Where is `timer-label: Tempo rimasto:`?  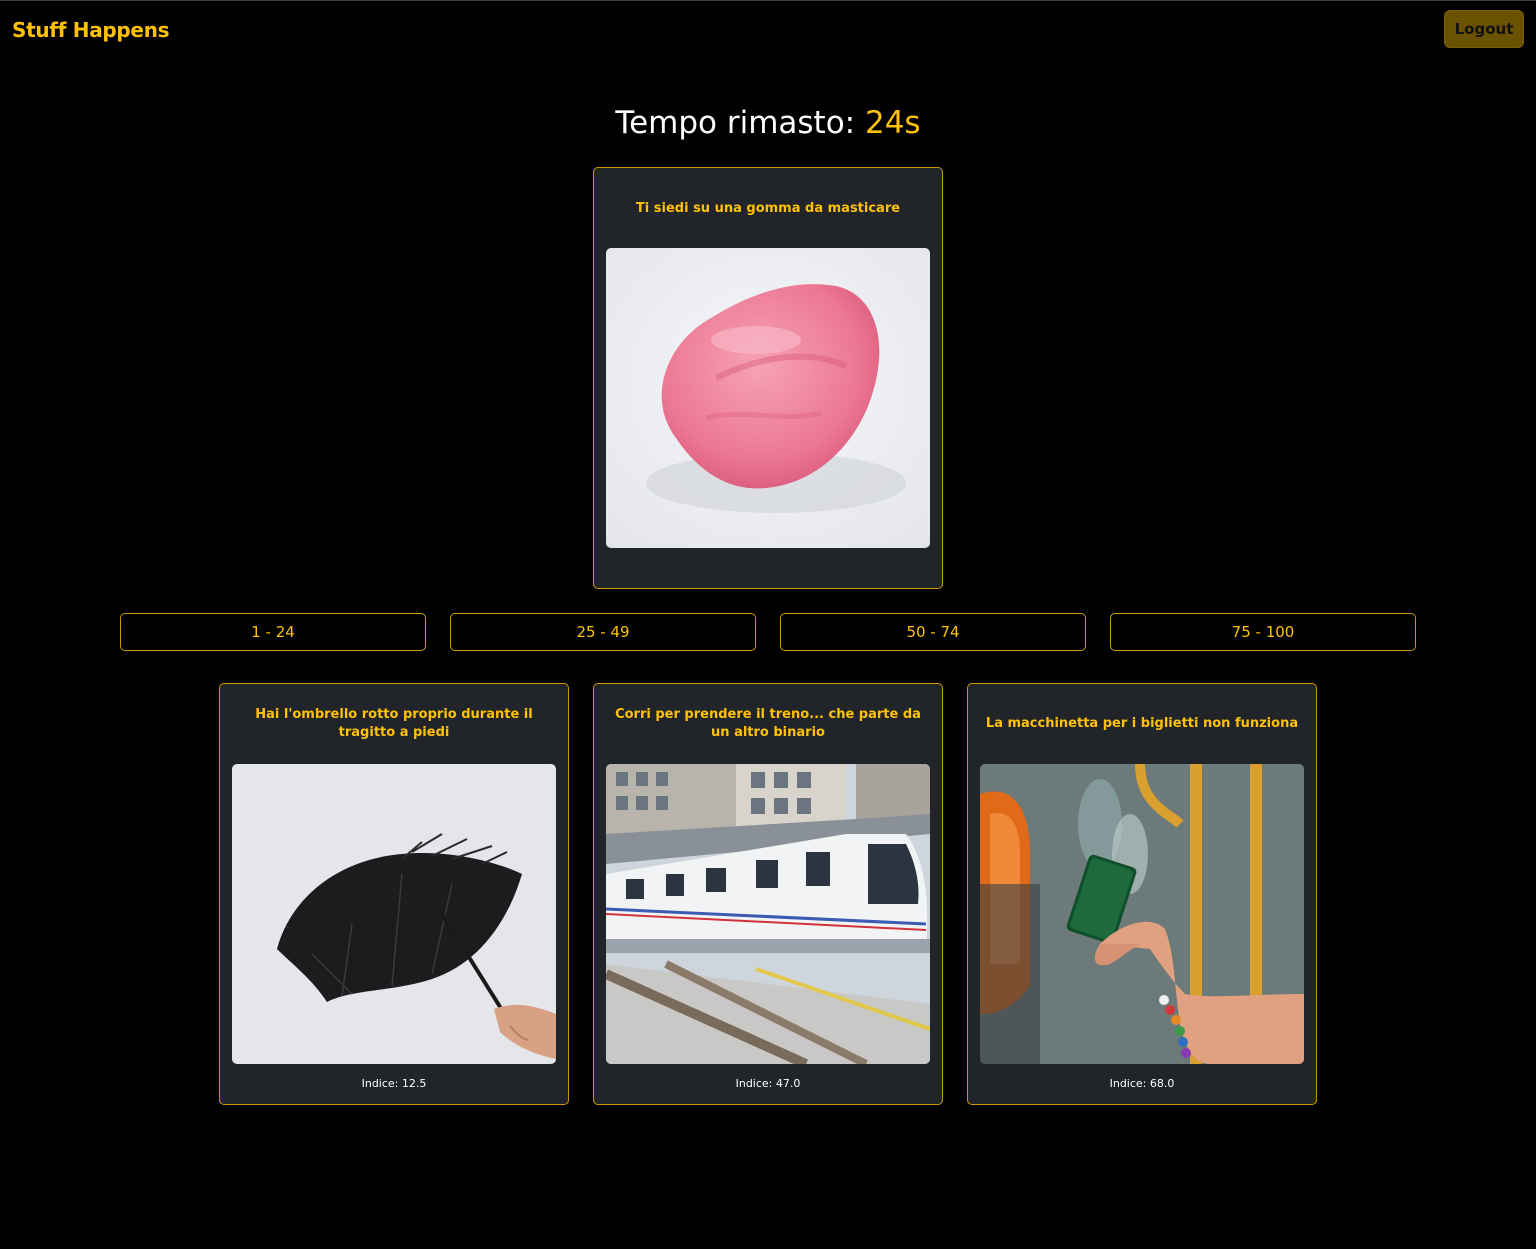
timer-label: Tempo rimasto: is located at coordinates (735, 123).